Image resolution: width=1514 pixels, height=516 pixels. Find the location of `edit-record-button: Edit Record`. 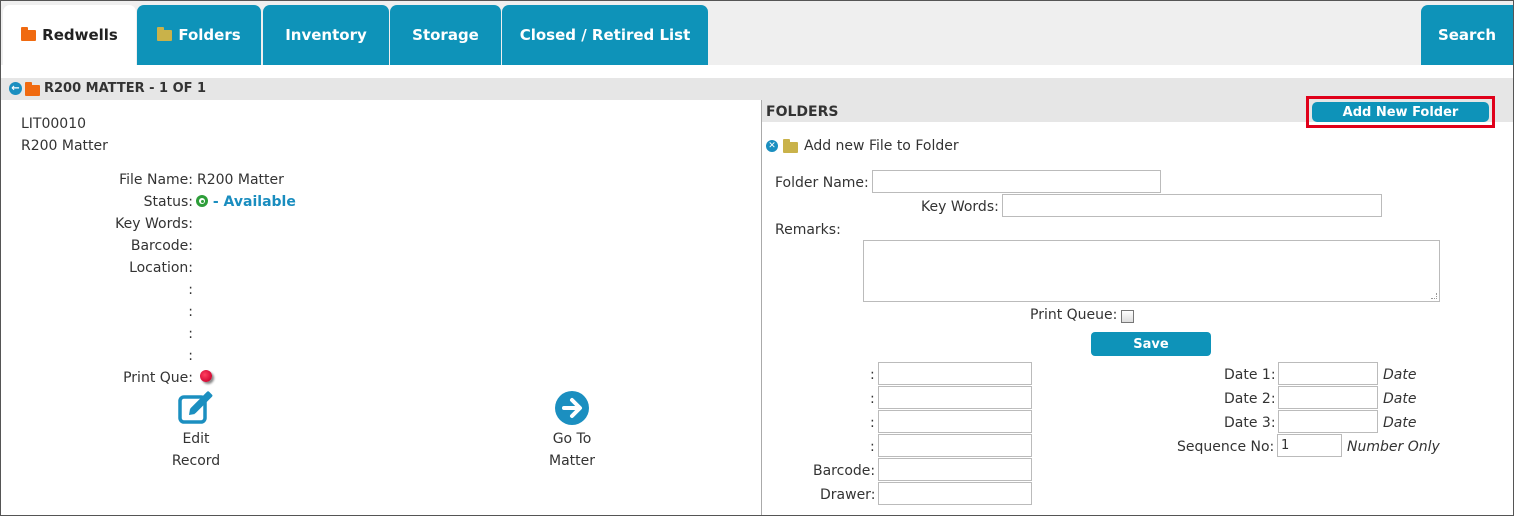

edit-record-button: Edit Record is located at coordinates (196, 450).